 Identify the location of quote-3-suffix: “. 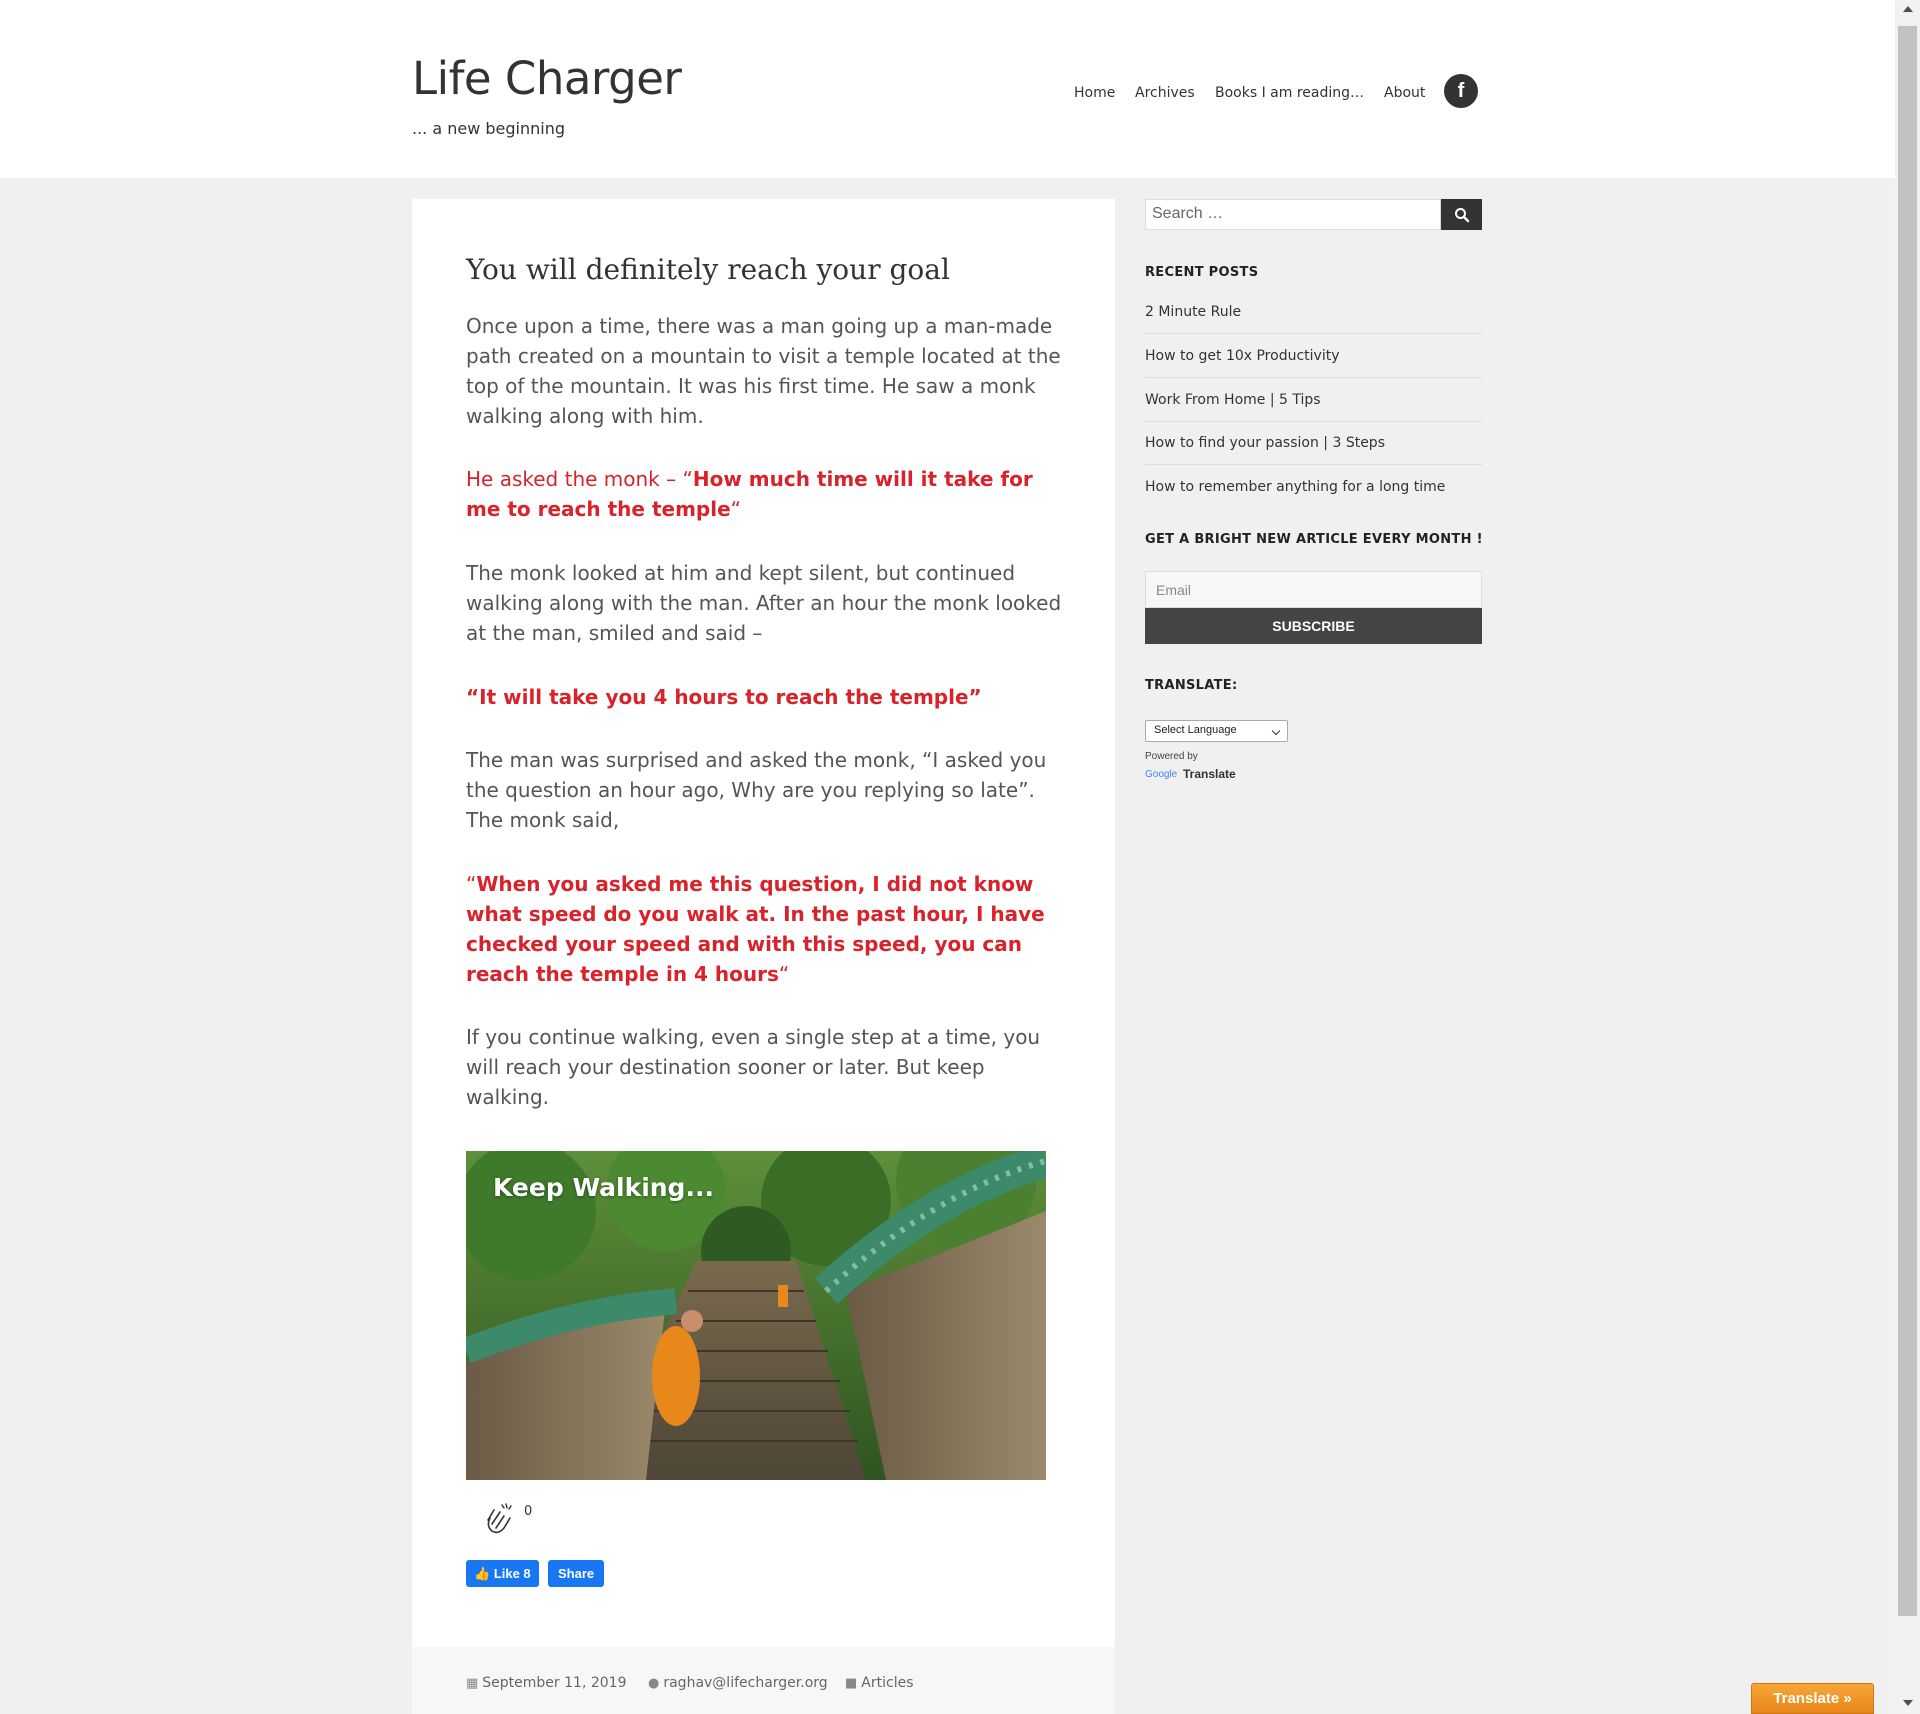
(784, 974).